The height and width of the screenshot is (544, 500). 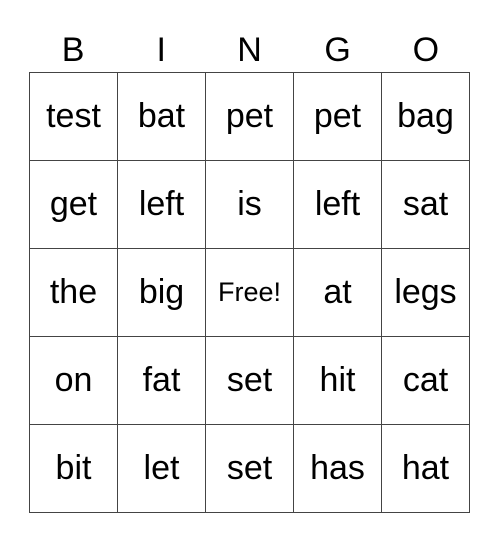 I want to click on bingo-cell: on, so click(x=73, y=380).